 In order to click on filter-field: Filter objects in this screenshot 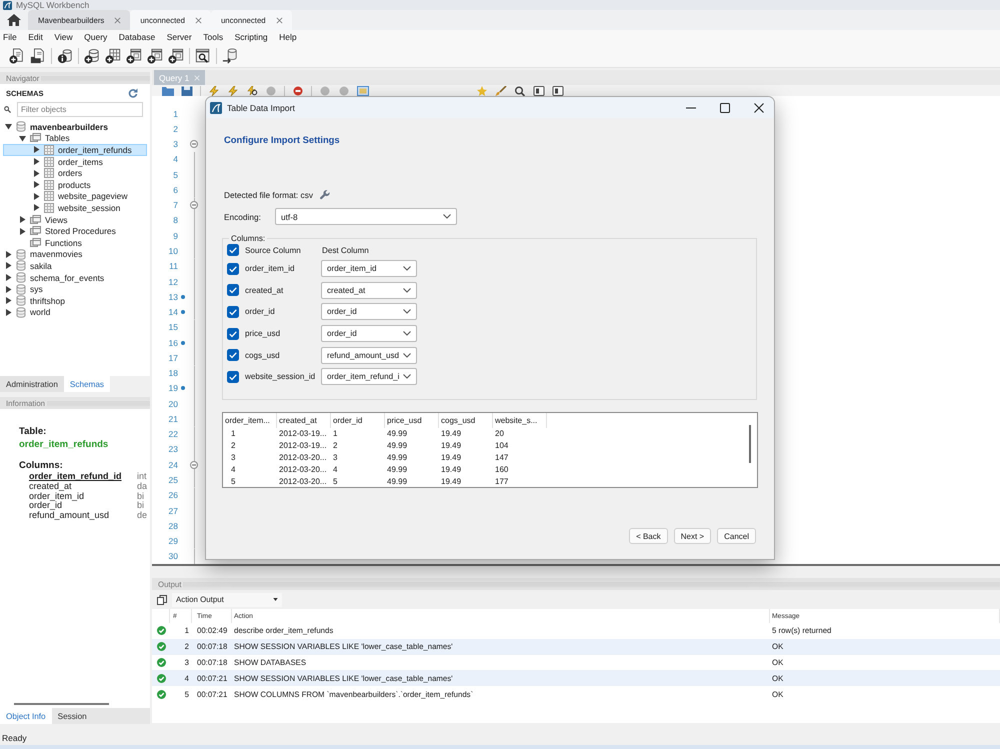, I will do `click(80, 109)`.